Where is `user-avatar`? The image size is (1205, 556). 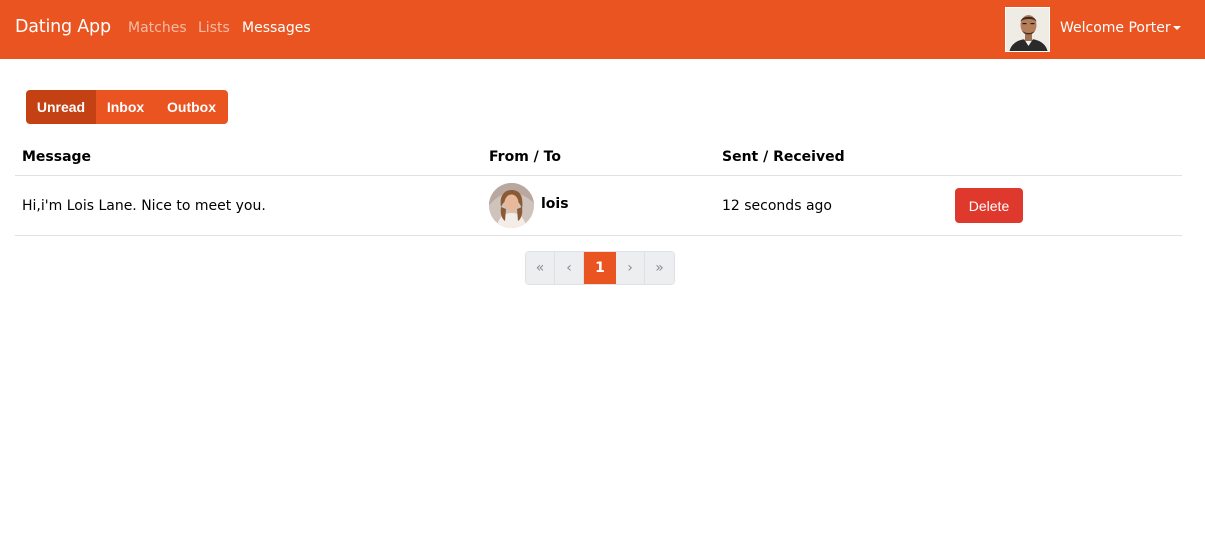 user-avatar is located at coordinates (1027, 29).